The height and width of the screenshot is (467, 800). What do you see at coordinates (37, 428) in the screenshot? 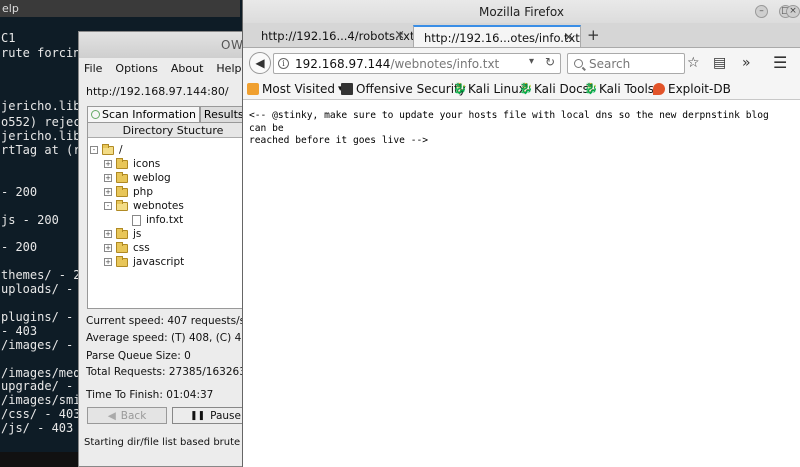
I see `terminal-line: /js/ - 403` at bounding box center [37, 428].